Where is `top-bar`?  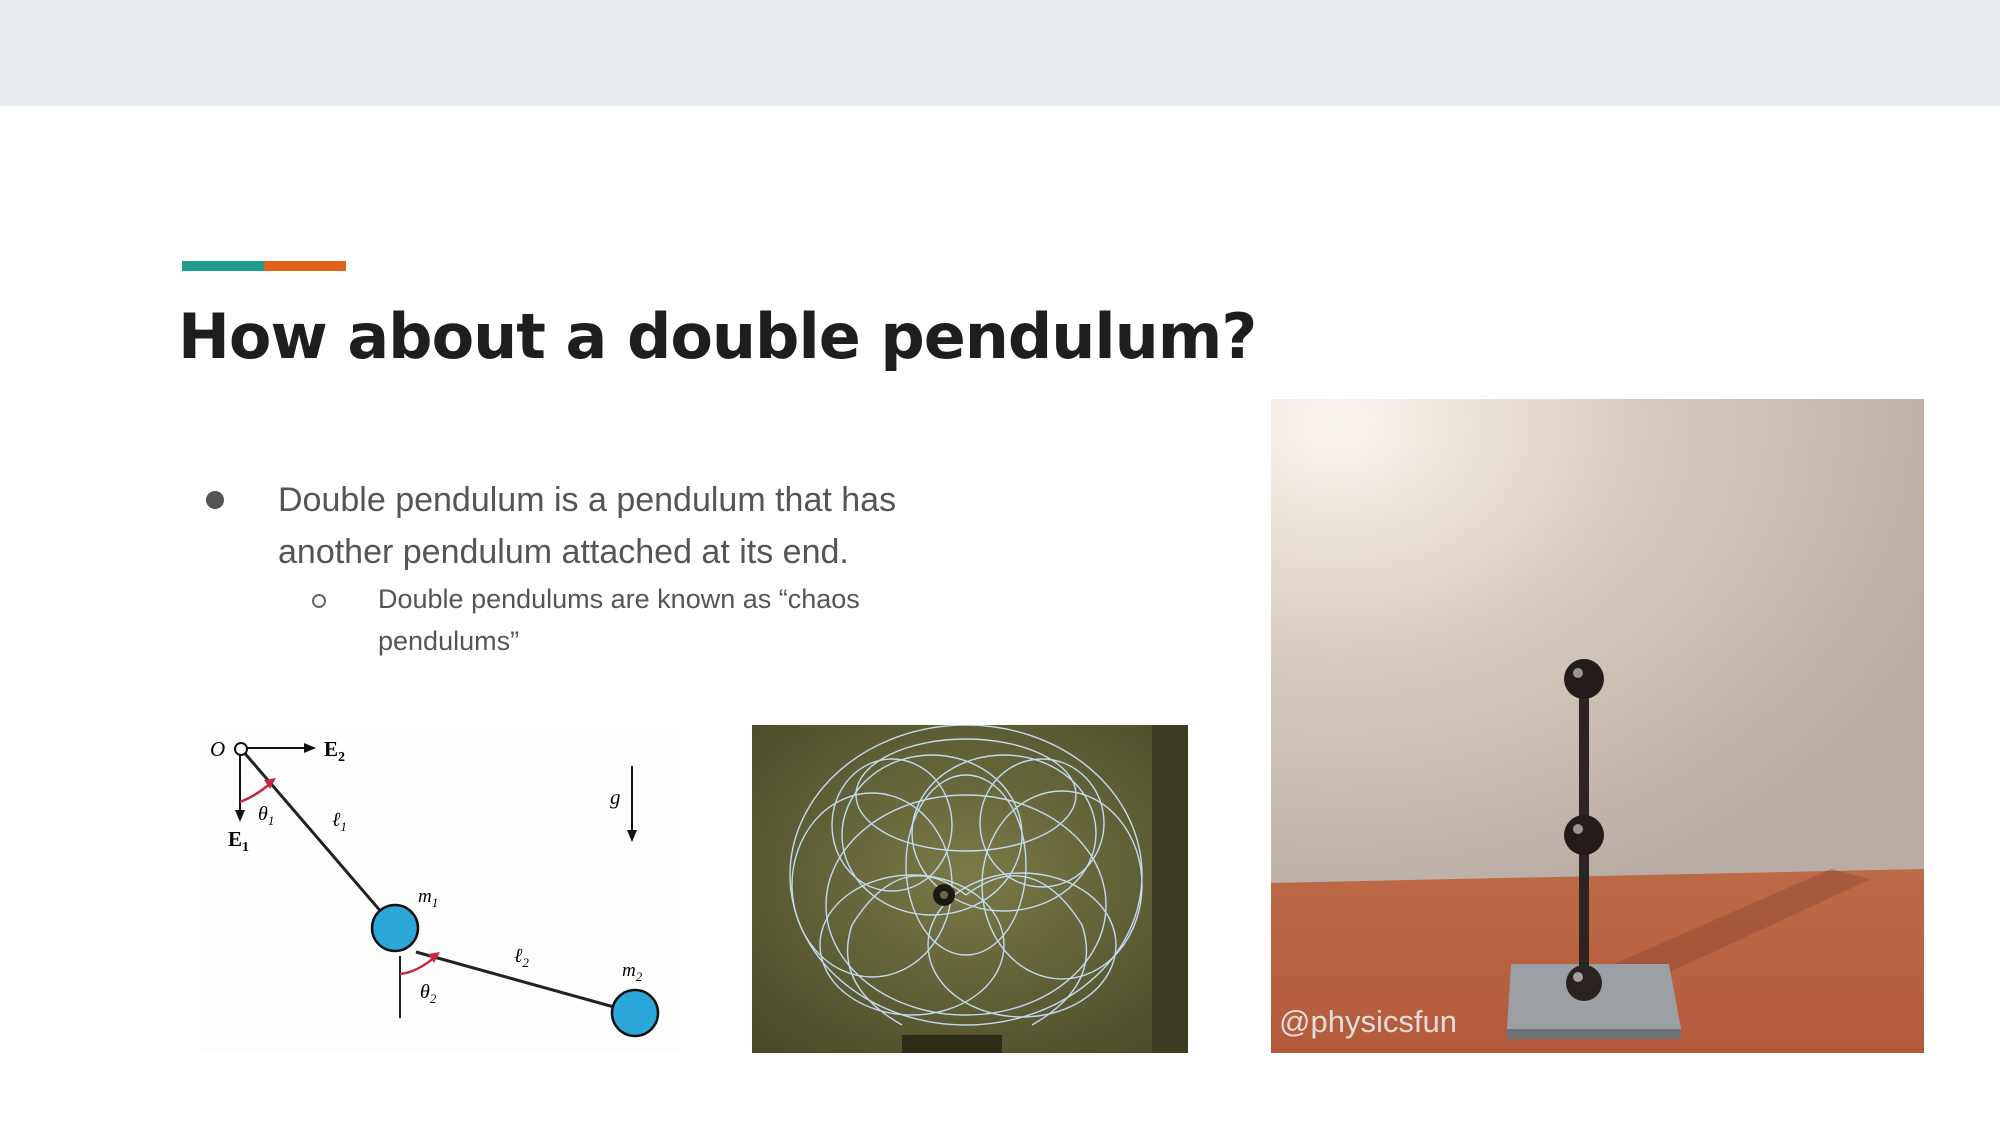 top-bar is located at coordinates (1000, 53).